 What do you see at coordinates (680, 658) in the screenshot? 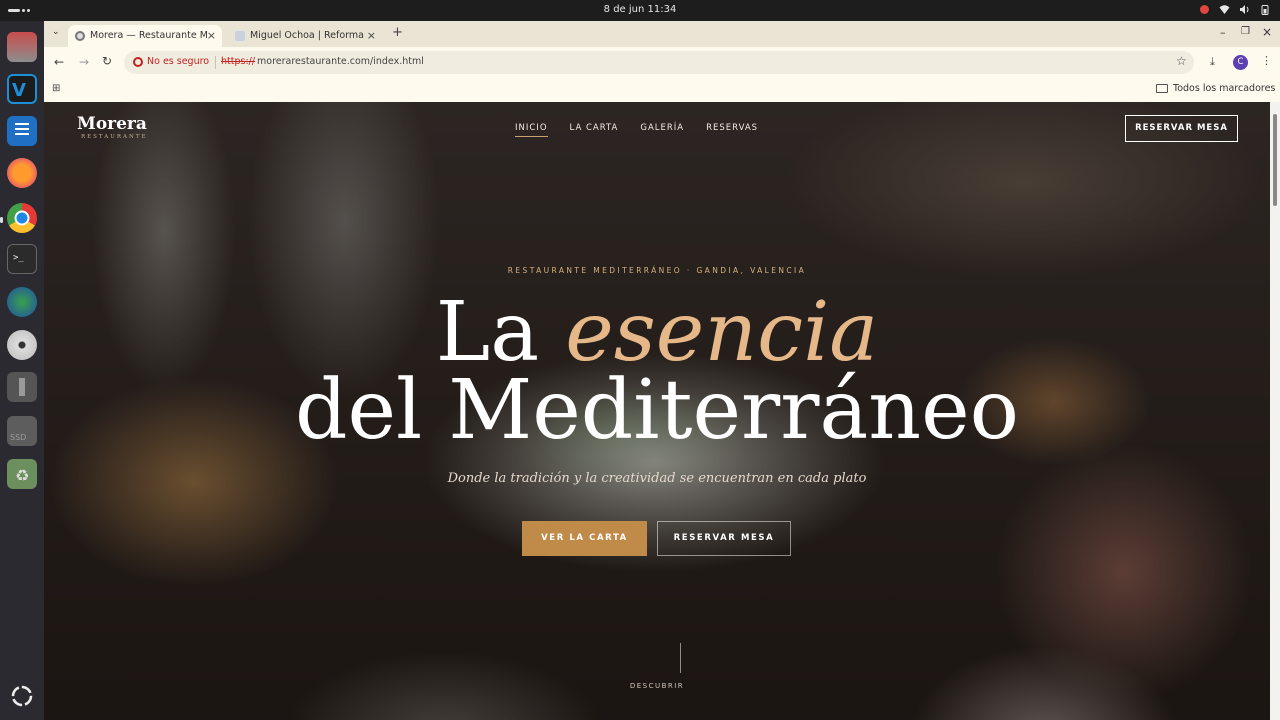
I see `scroll-indicator-line` at bounding box center [680, 658].